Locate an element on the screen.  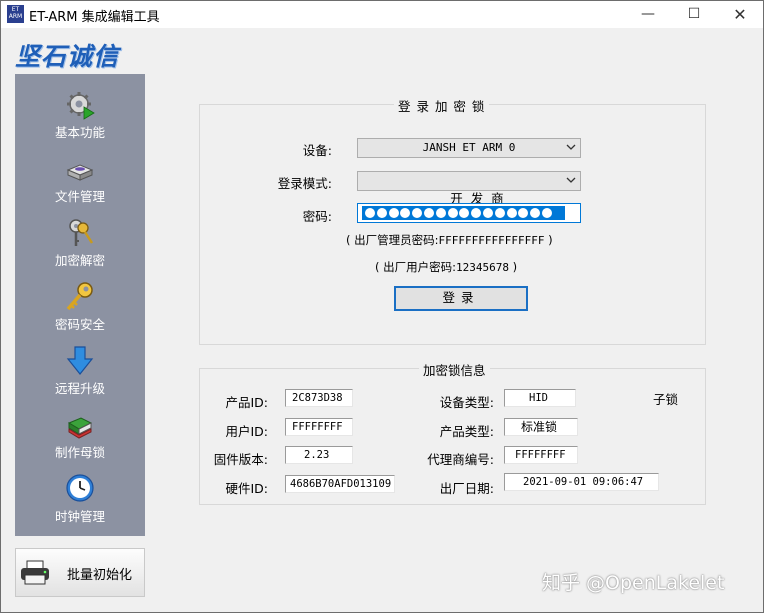
watermark-text: 知乎 @OpenLakelet is located at coordinates (633, 583).